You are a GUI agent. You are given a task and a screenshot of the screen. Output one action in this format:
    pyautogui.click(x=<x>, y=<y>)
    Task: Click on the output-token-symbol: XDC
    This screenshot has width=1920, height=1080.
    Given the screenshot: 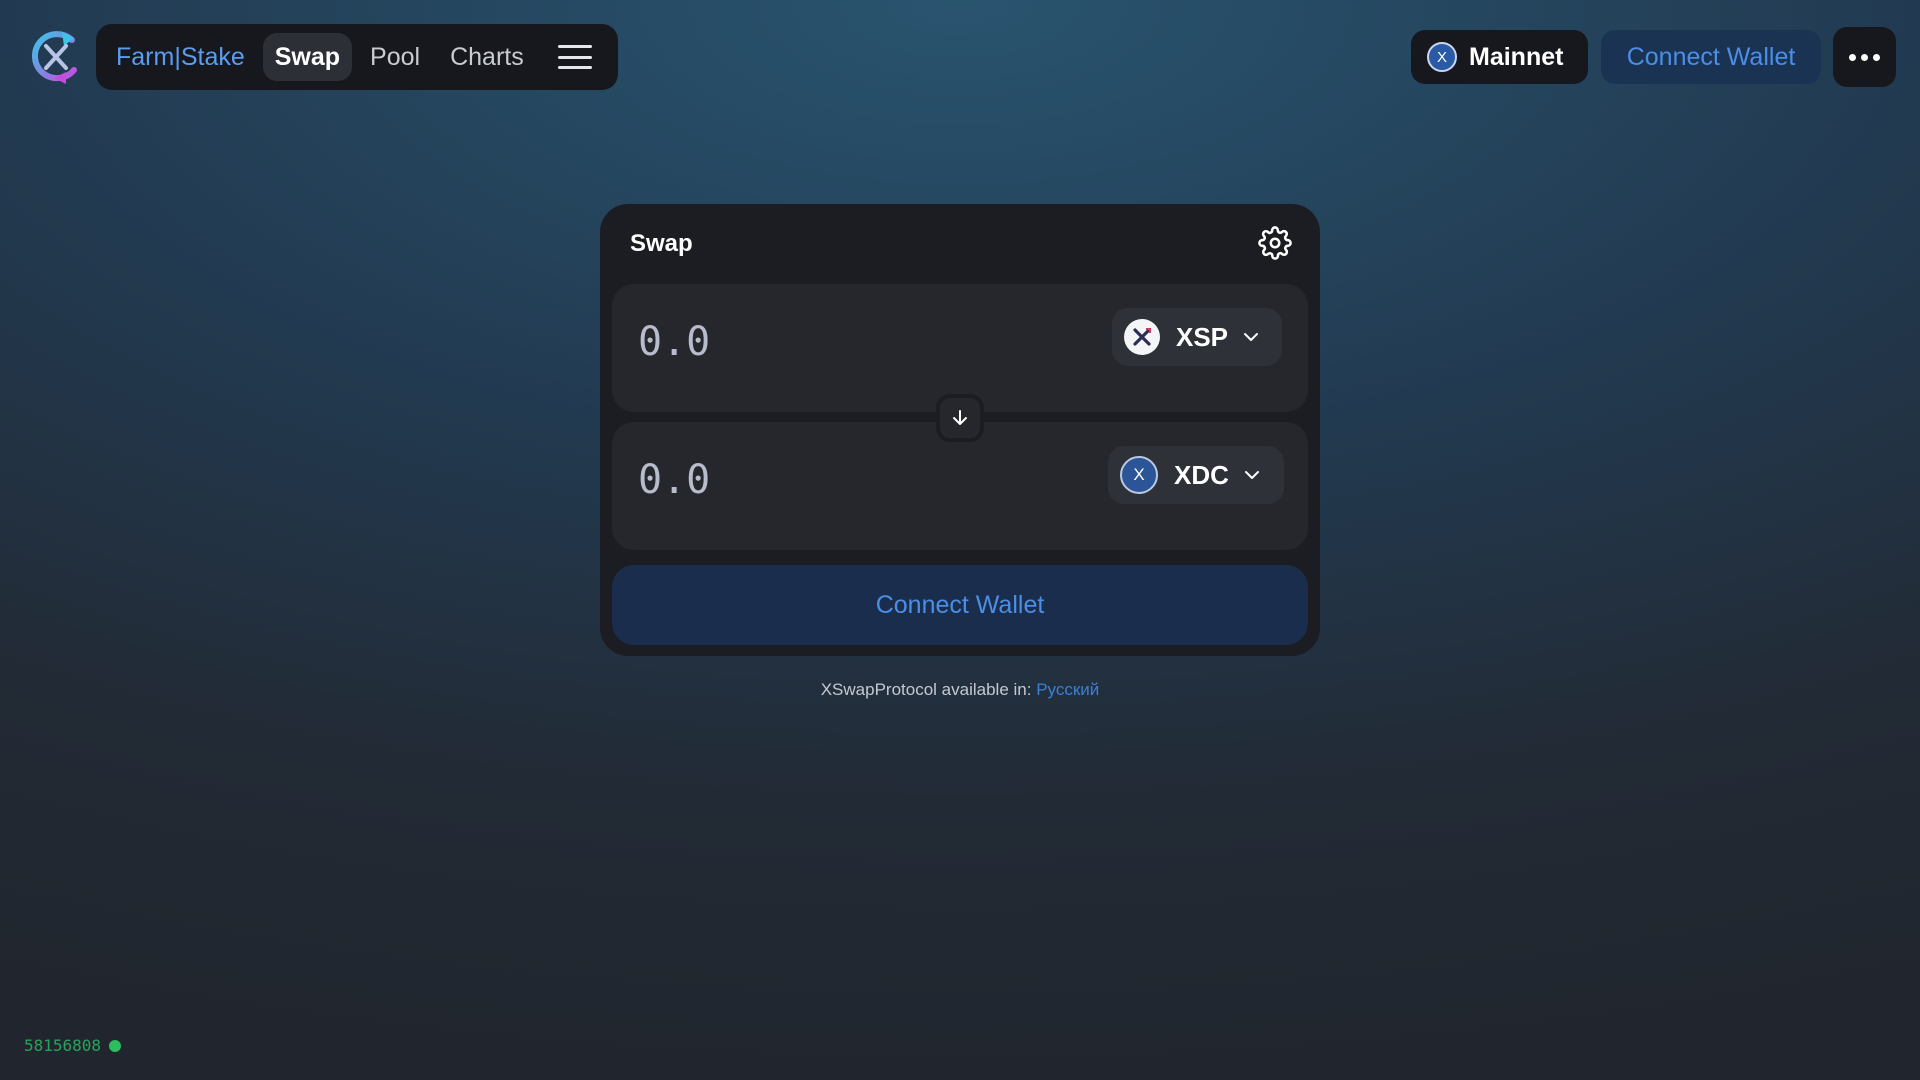 What is the action you would take?
    pyautogui.click(x=1201, y=474)
    